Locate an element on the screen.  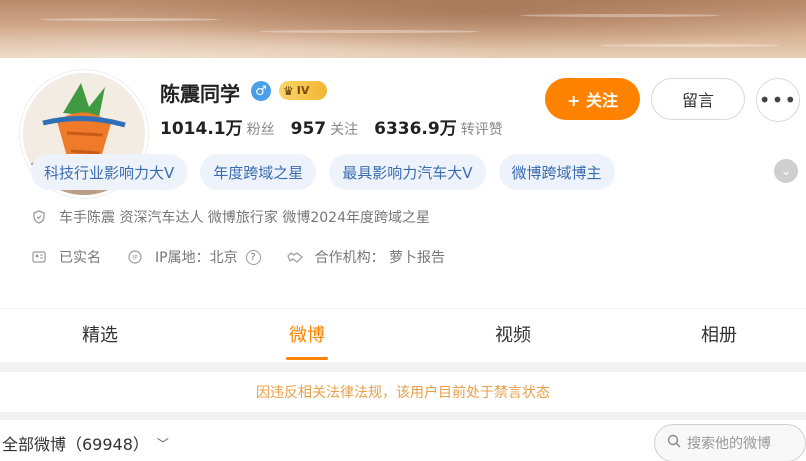
honor-tag: 最具影响力汽车大V is located at coordinates (407, 172).